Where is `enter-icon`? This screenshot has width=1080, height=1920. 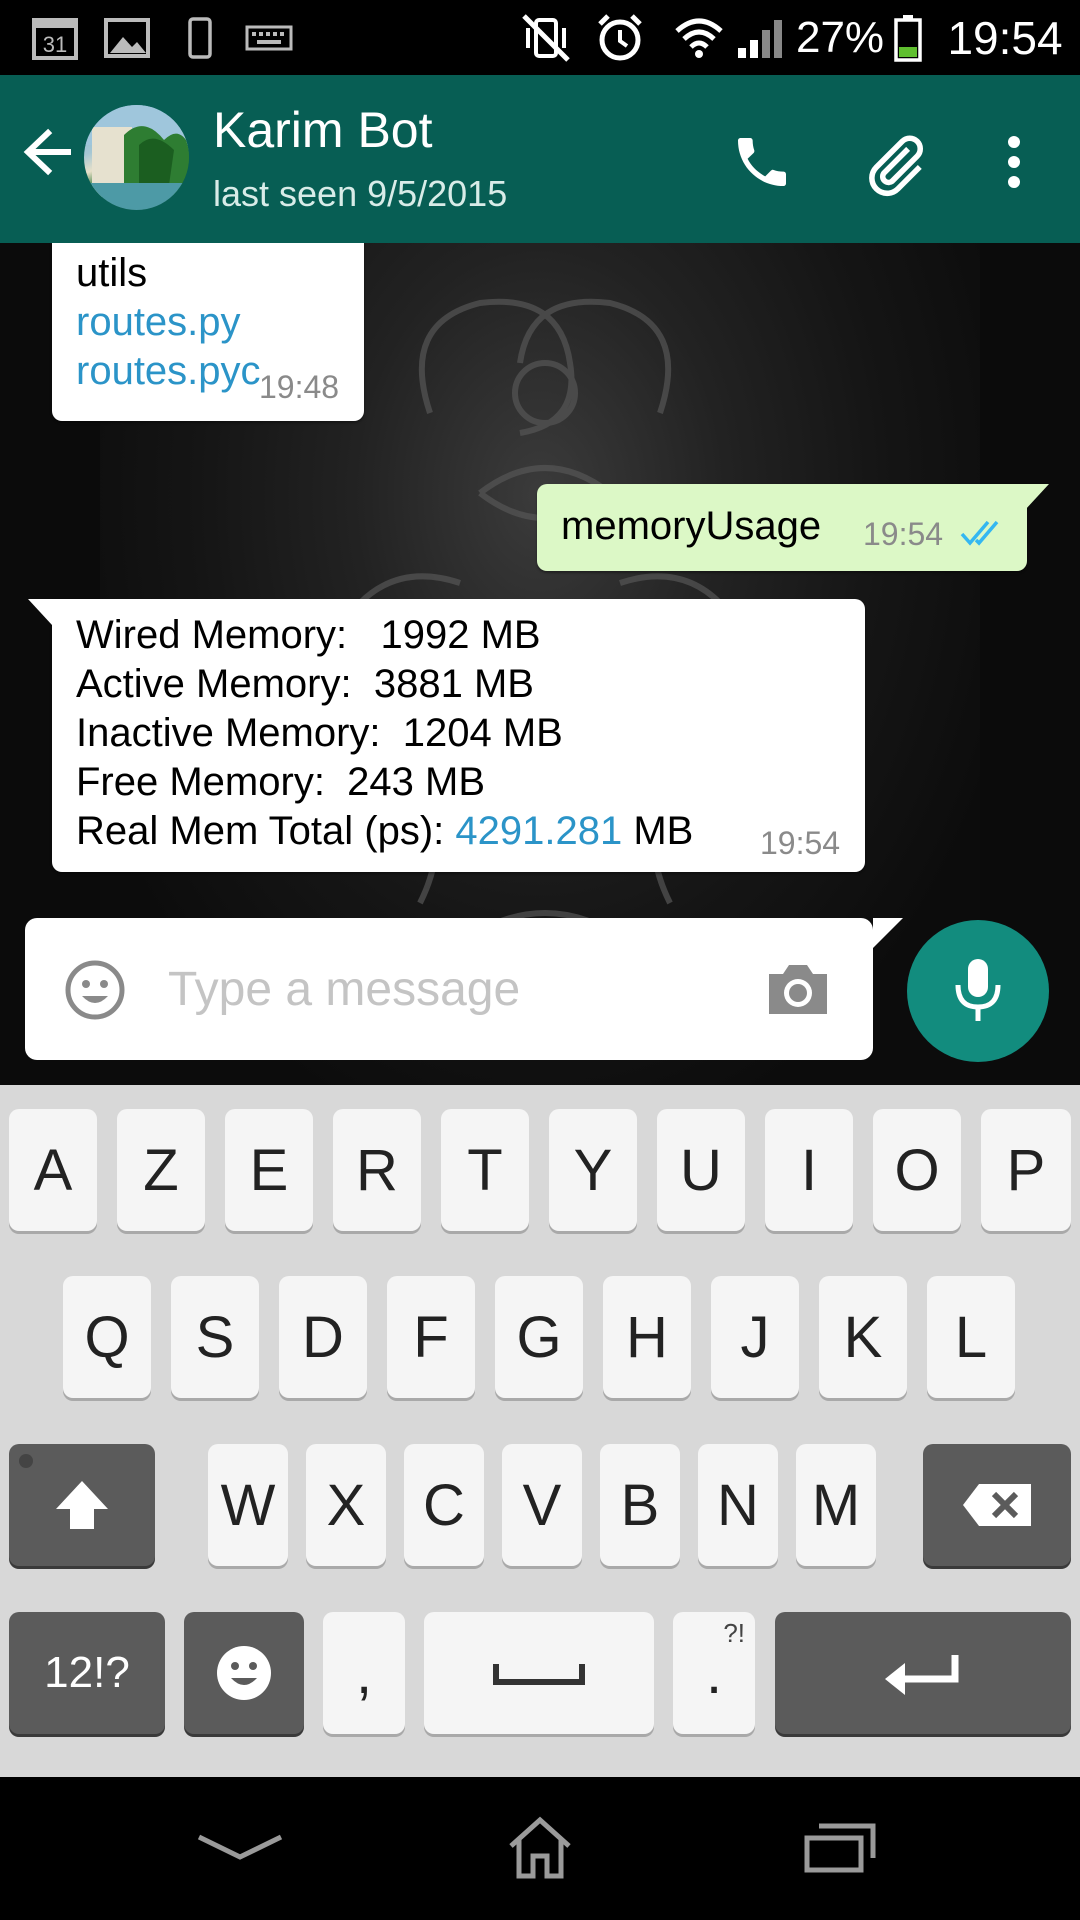
enter-icon is located at coordinates (922, 1675).